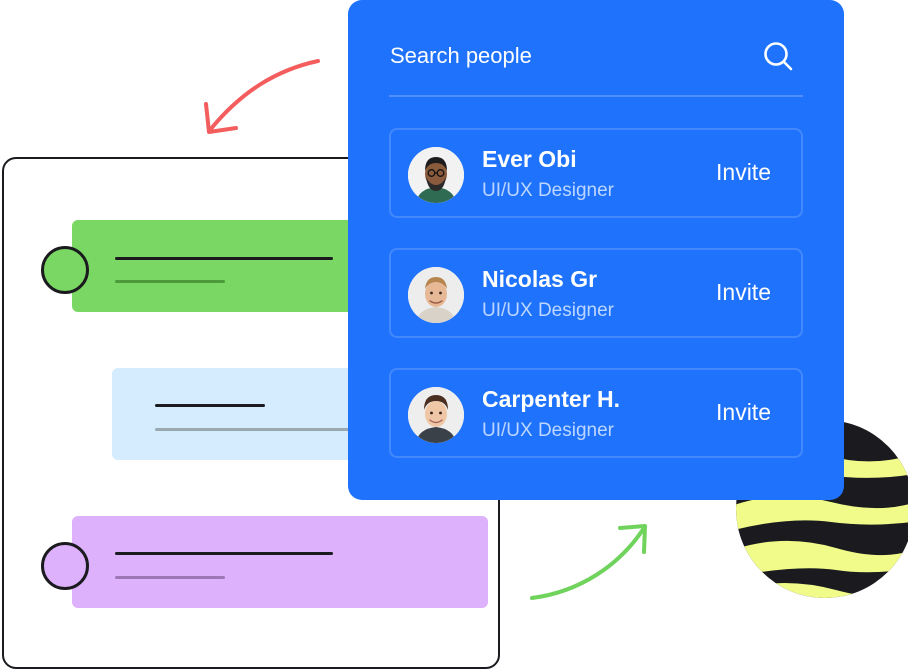  What do you see at coordinates (560, 56) in the screenshot?
I see `search-input` at bounding box center [560, 56].